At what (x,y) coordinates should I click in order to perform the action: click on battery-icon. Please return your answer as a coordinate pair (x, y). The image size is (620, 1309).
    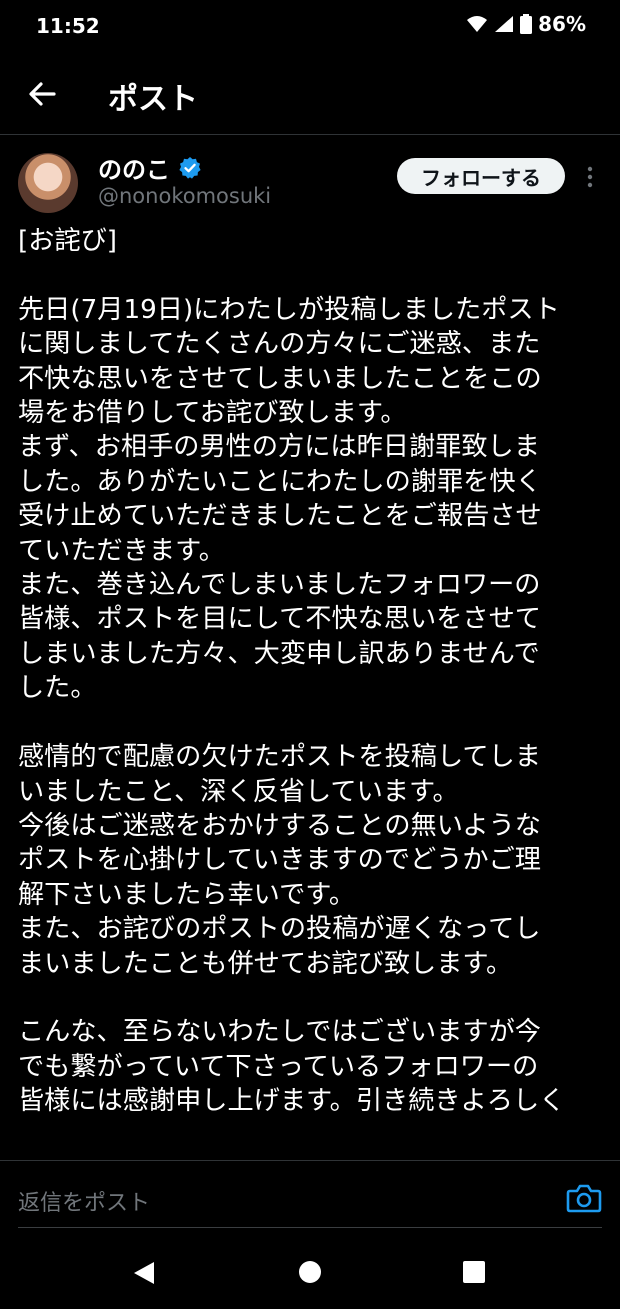
    Looking at the image, I should click on (526, 24).